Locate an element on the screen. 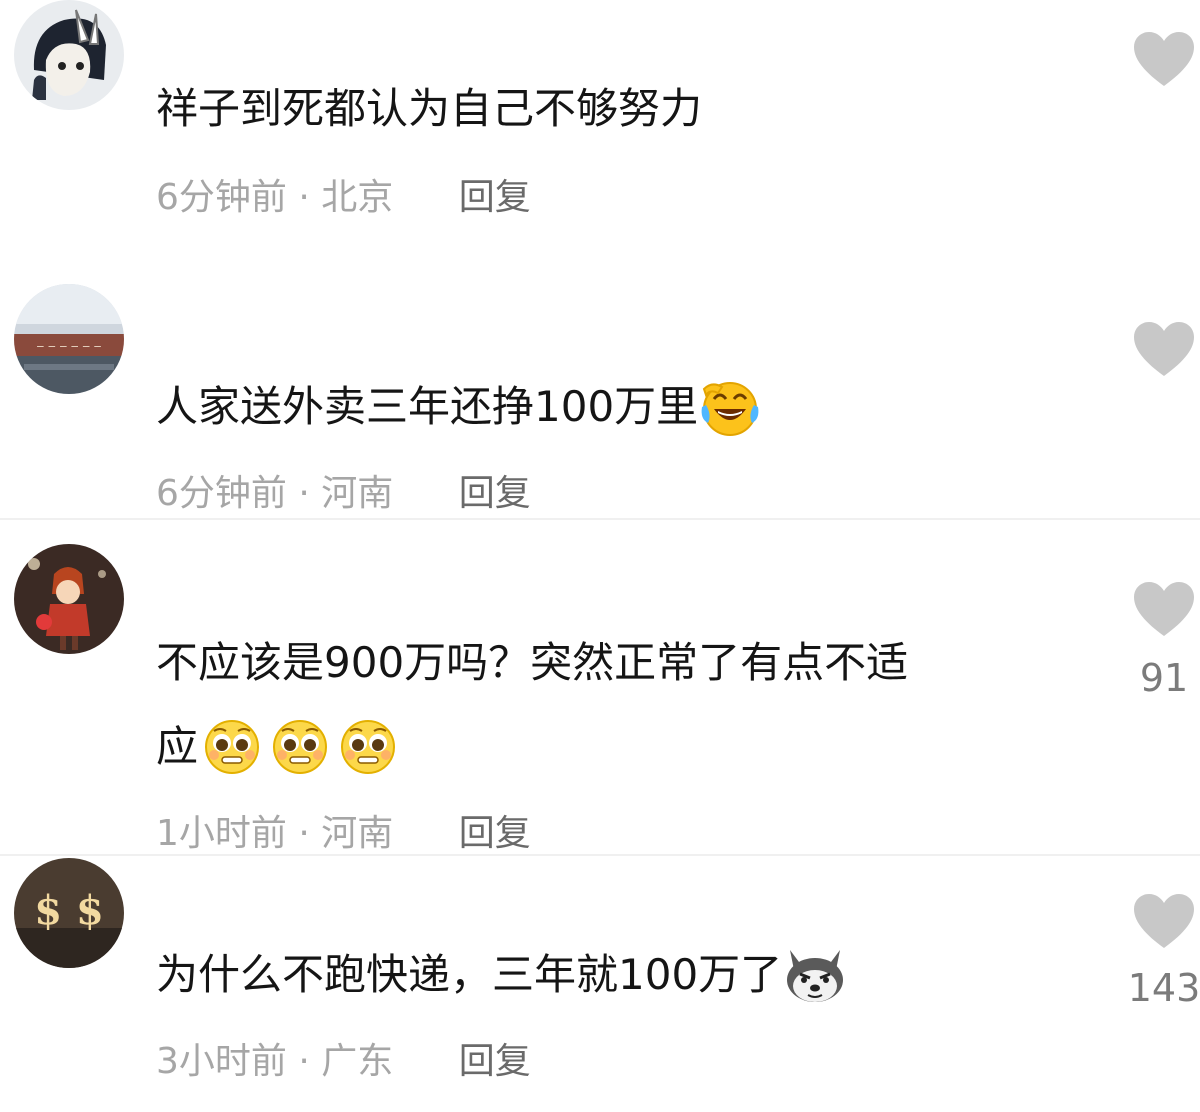 This screenshot has height=1112, width=1200. comment-text-line: 应 is located at coordinates (279, 747).